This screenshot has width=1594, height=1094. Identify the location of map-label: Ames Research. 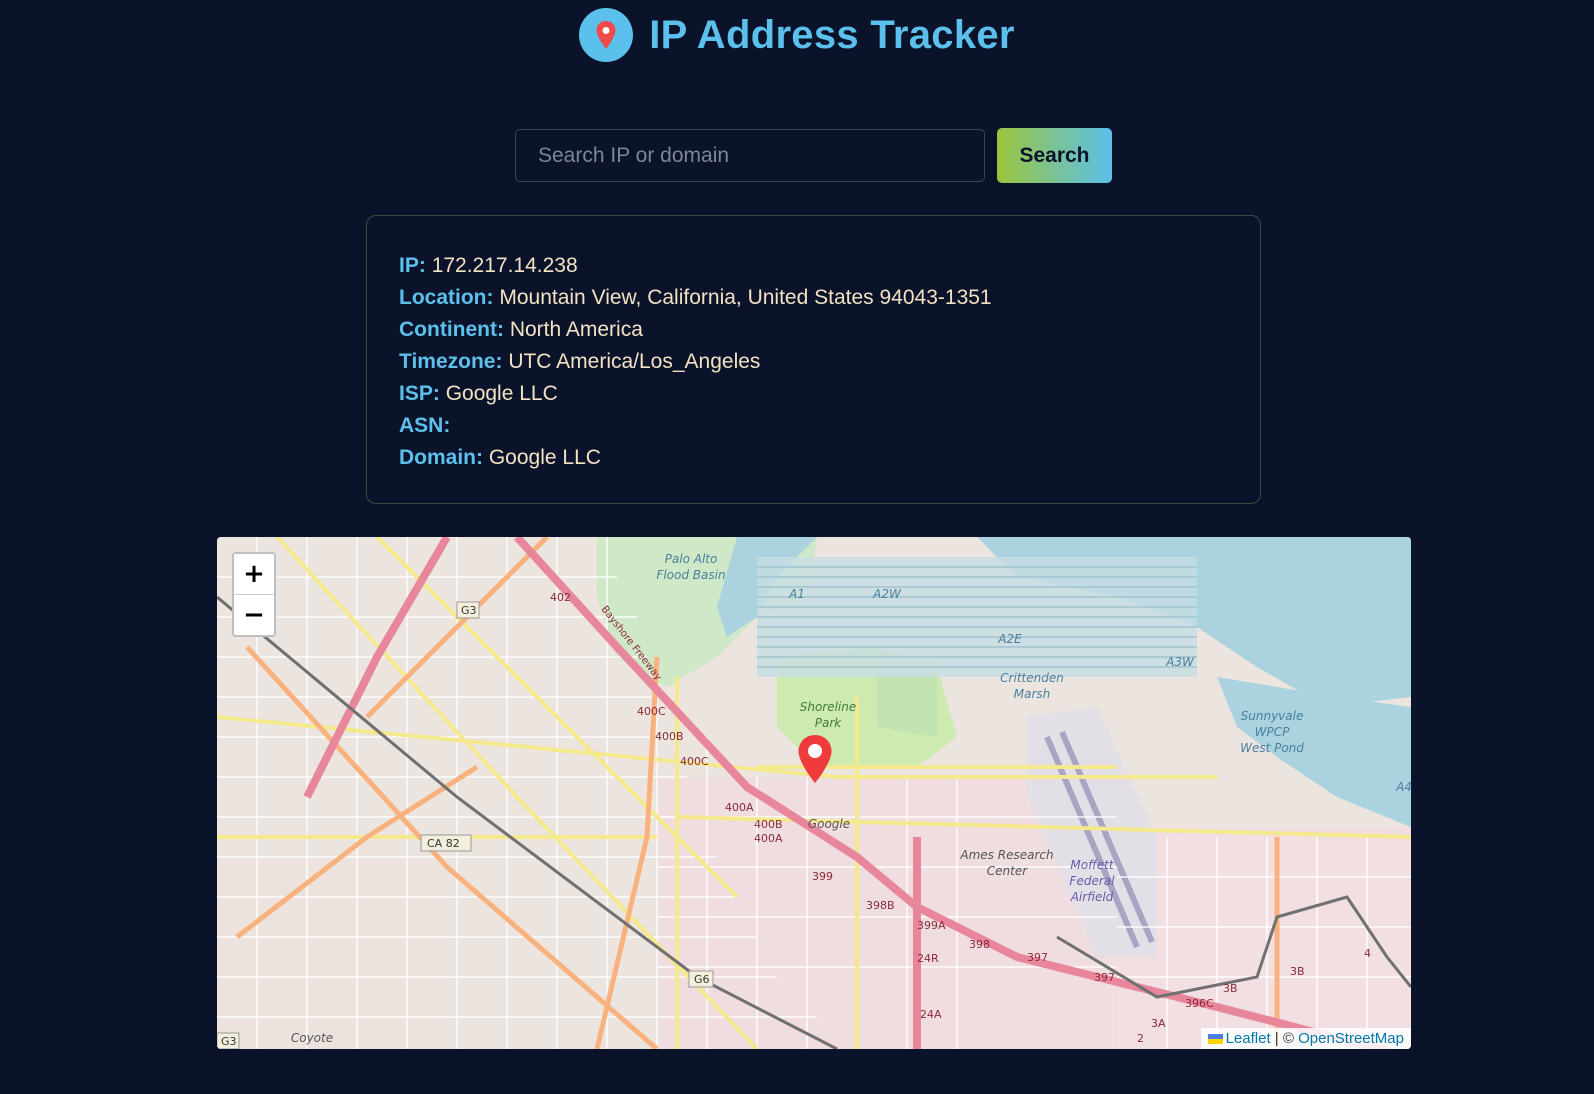
(1006, 855).